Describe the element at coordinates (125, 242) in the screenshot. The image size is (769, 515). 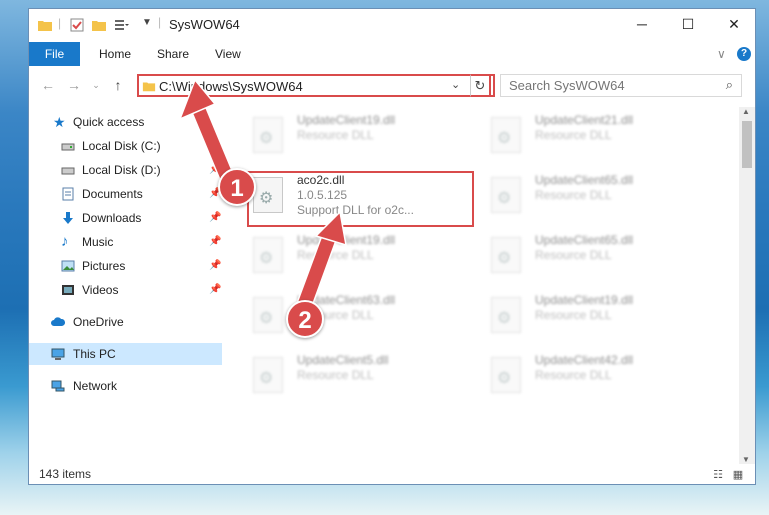
I see `nav-music: ♪ Music 📌` at that location.